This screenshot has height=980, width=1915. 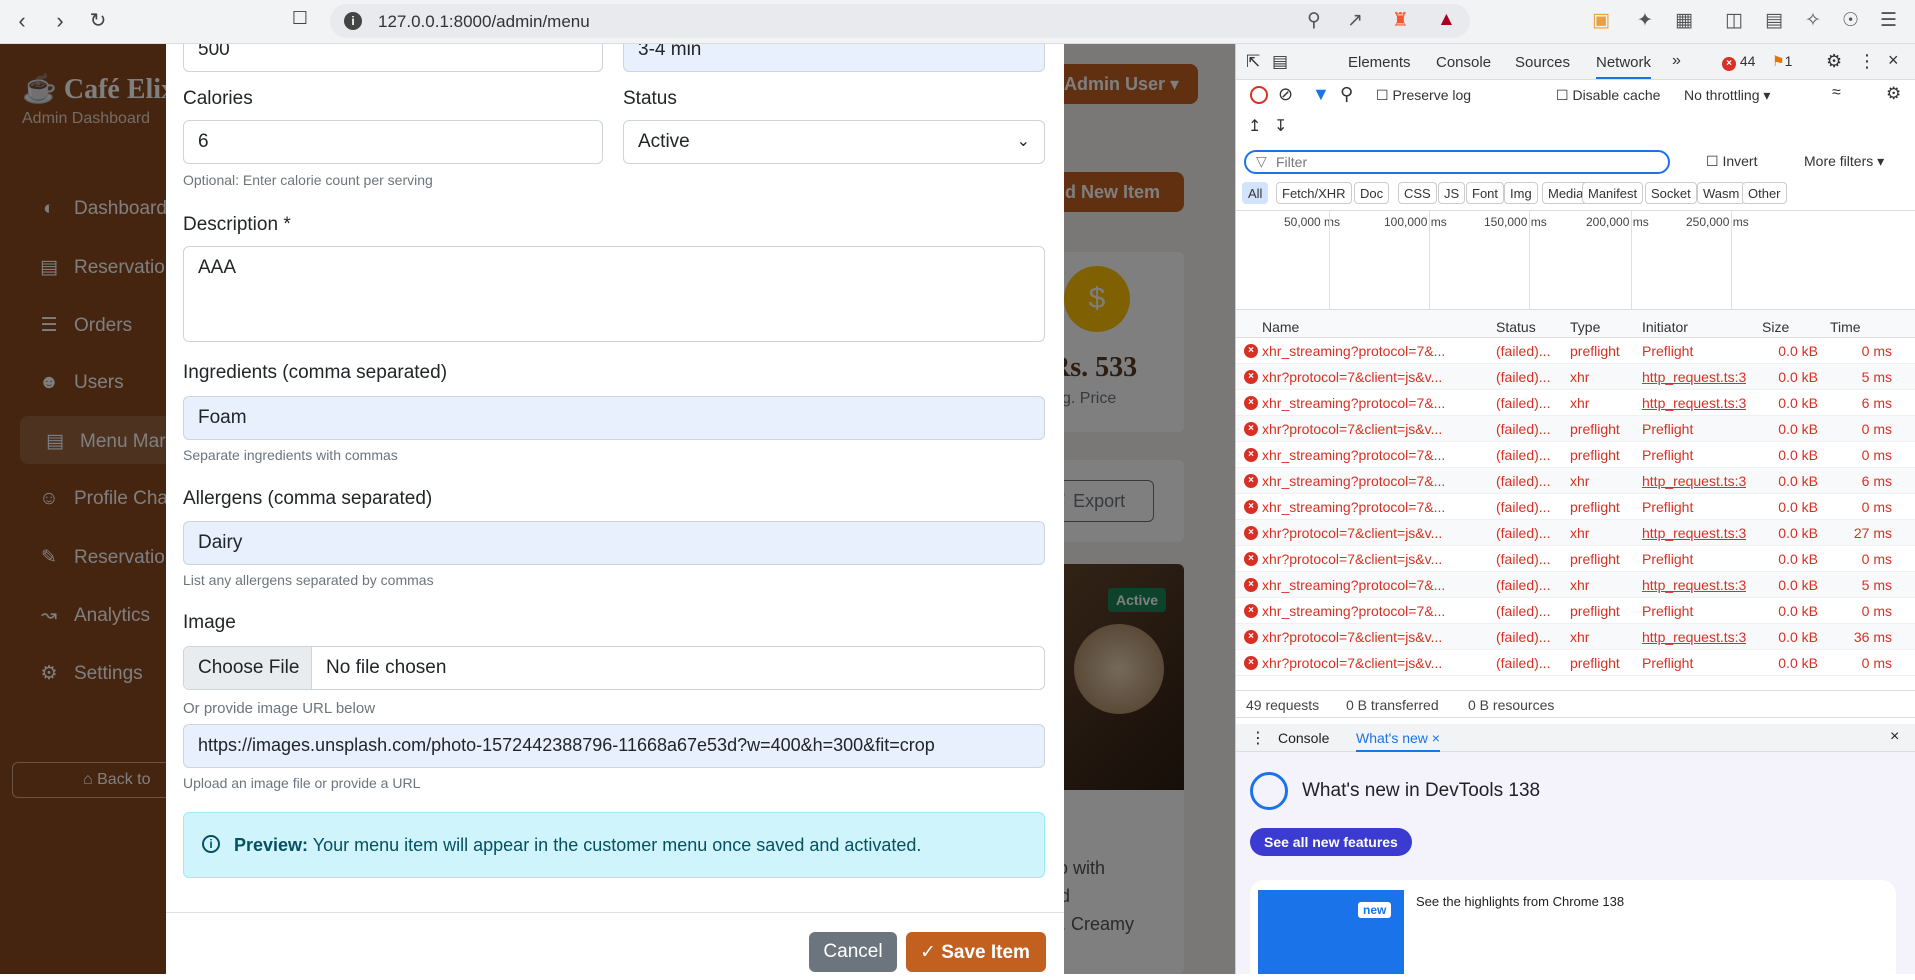 What do you see at coordinates (1457, 162) in the screenshot?
I see `filter-input: ▽ Filter` at bounding box center [1457, 162].